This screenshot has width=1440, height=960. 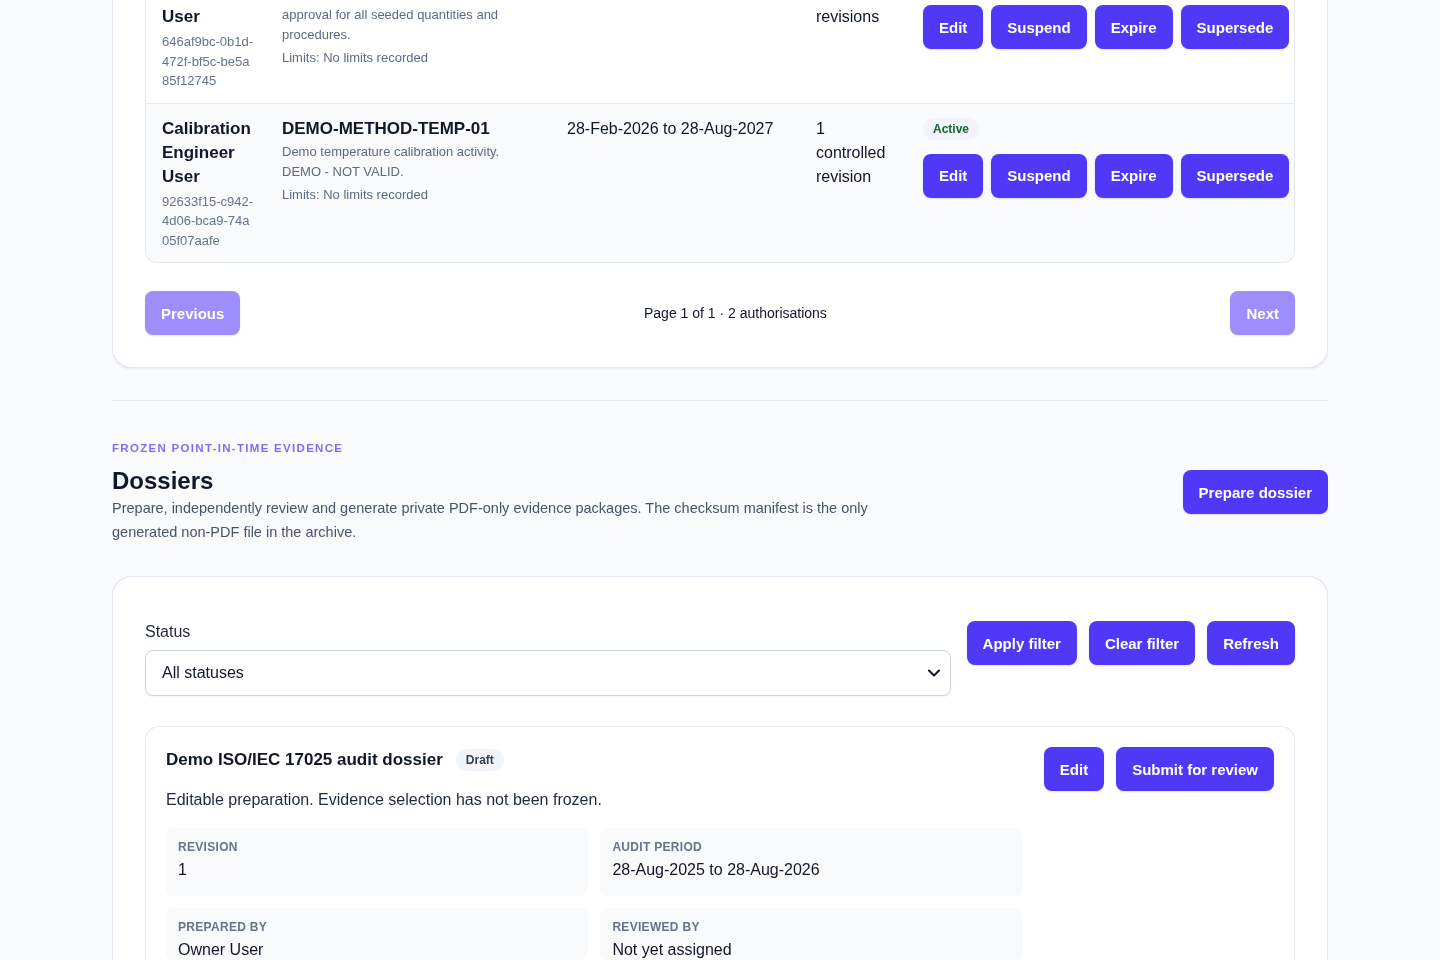 What do you see at coordinates (391, 25) in the screenshot?
I see `method-description: approval for all seeded quantities and procedures.` at bounding box center [391, 25].